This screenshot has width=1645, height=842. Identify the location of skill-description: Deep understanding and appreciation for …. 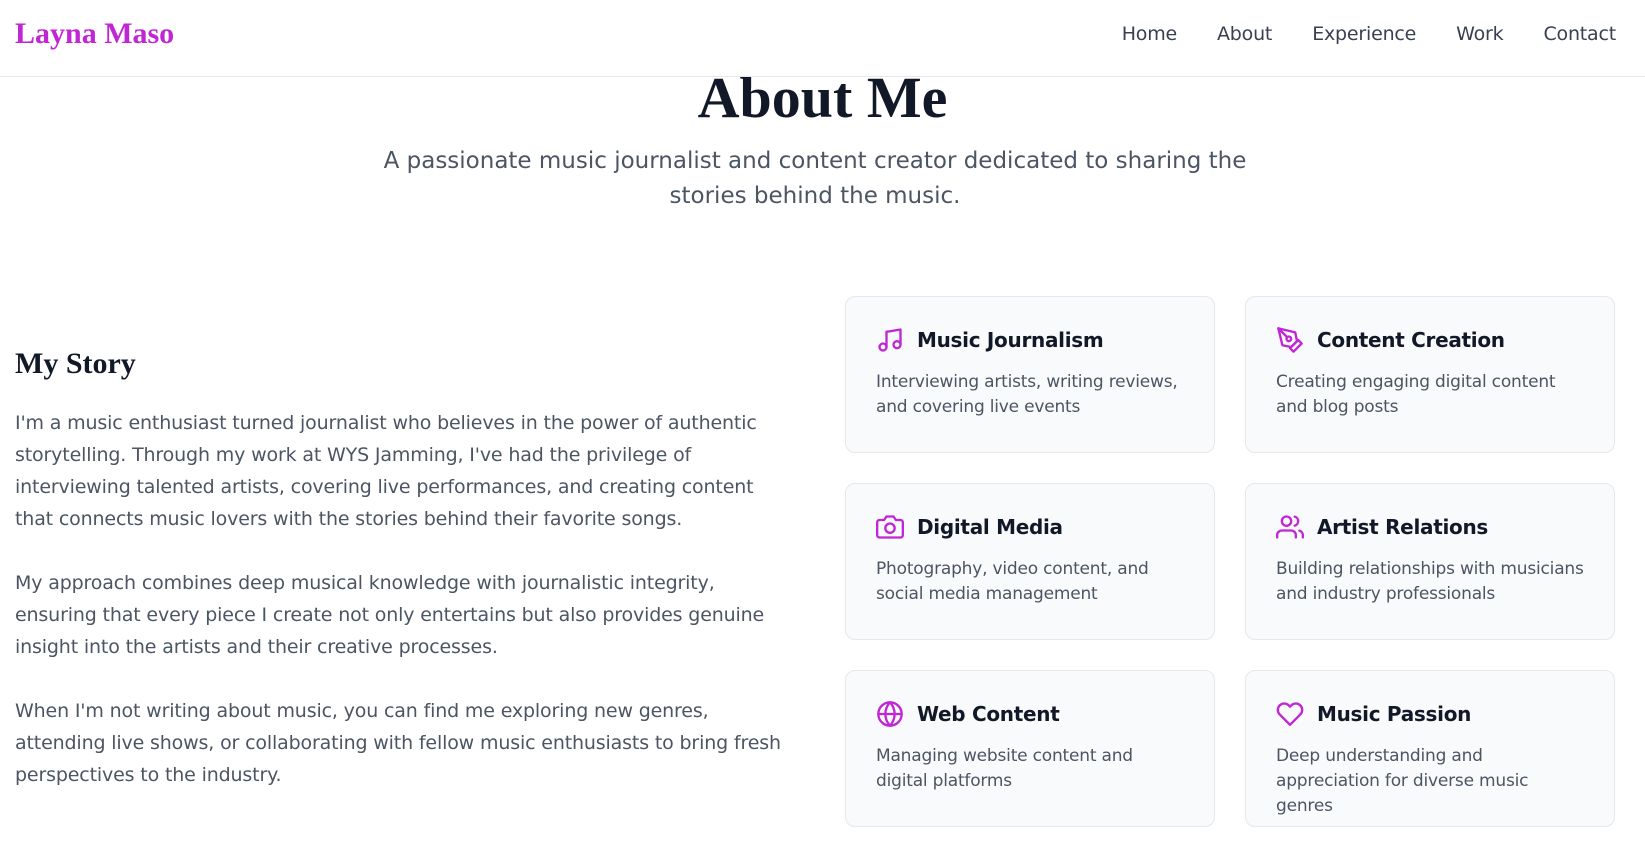
(1402, 781).